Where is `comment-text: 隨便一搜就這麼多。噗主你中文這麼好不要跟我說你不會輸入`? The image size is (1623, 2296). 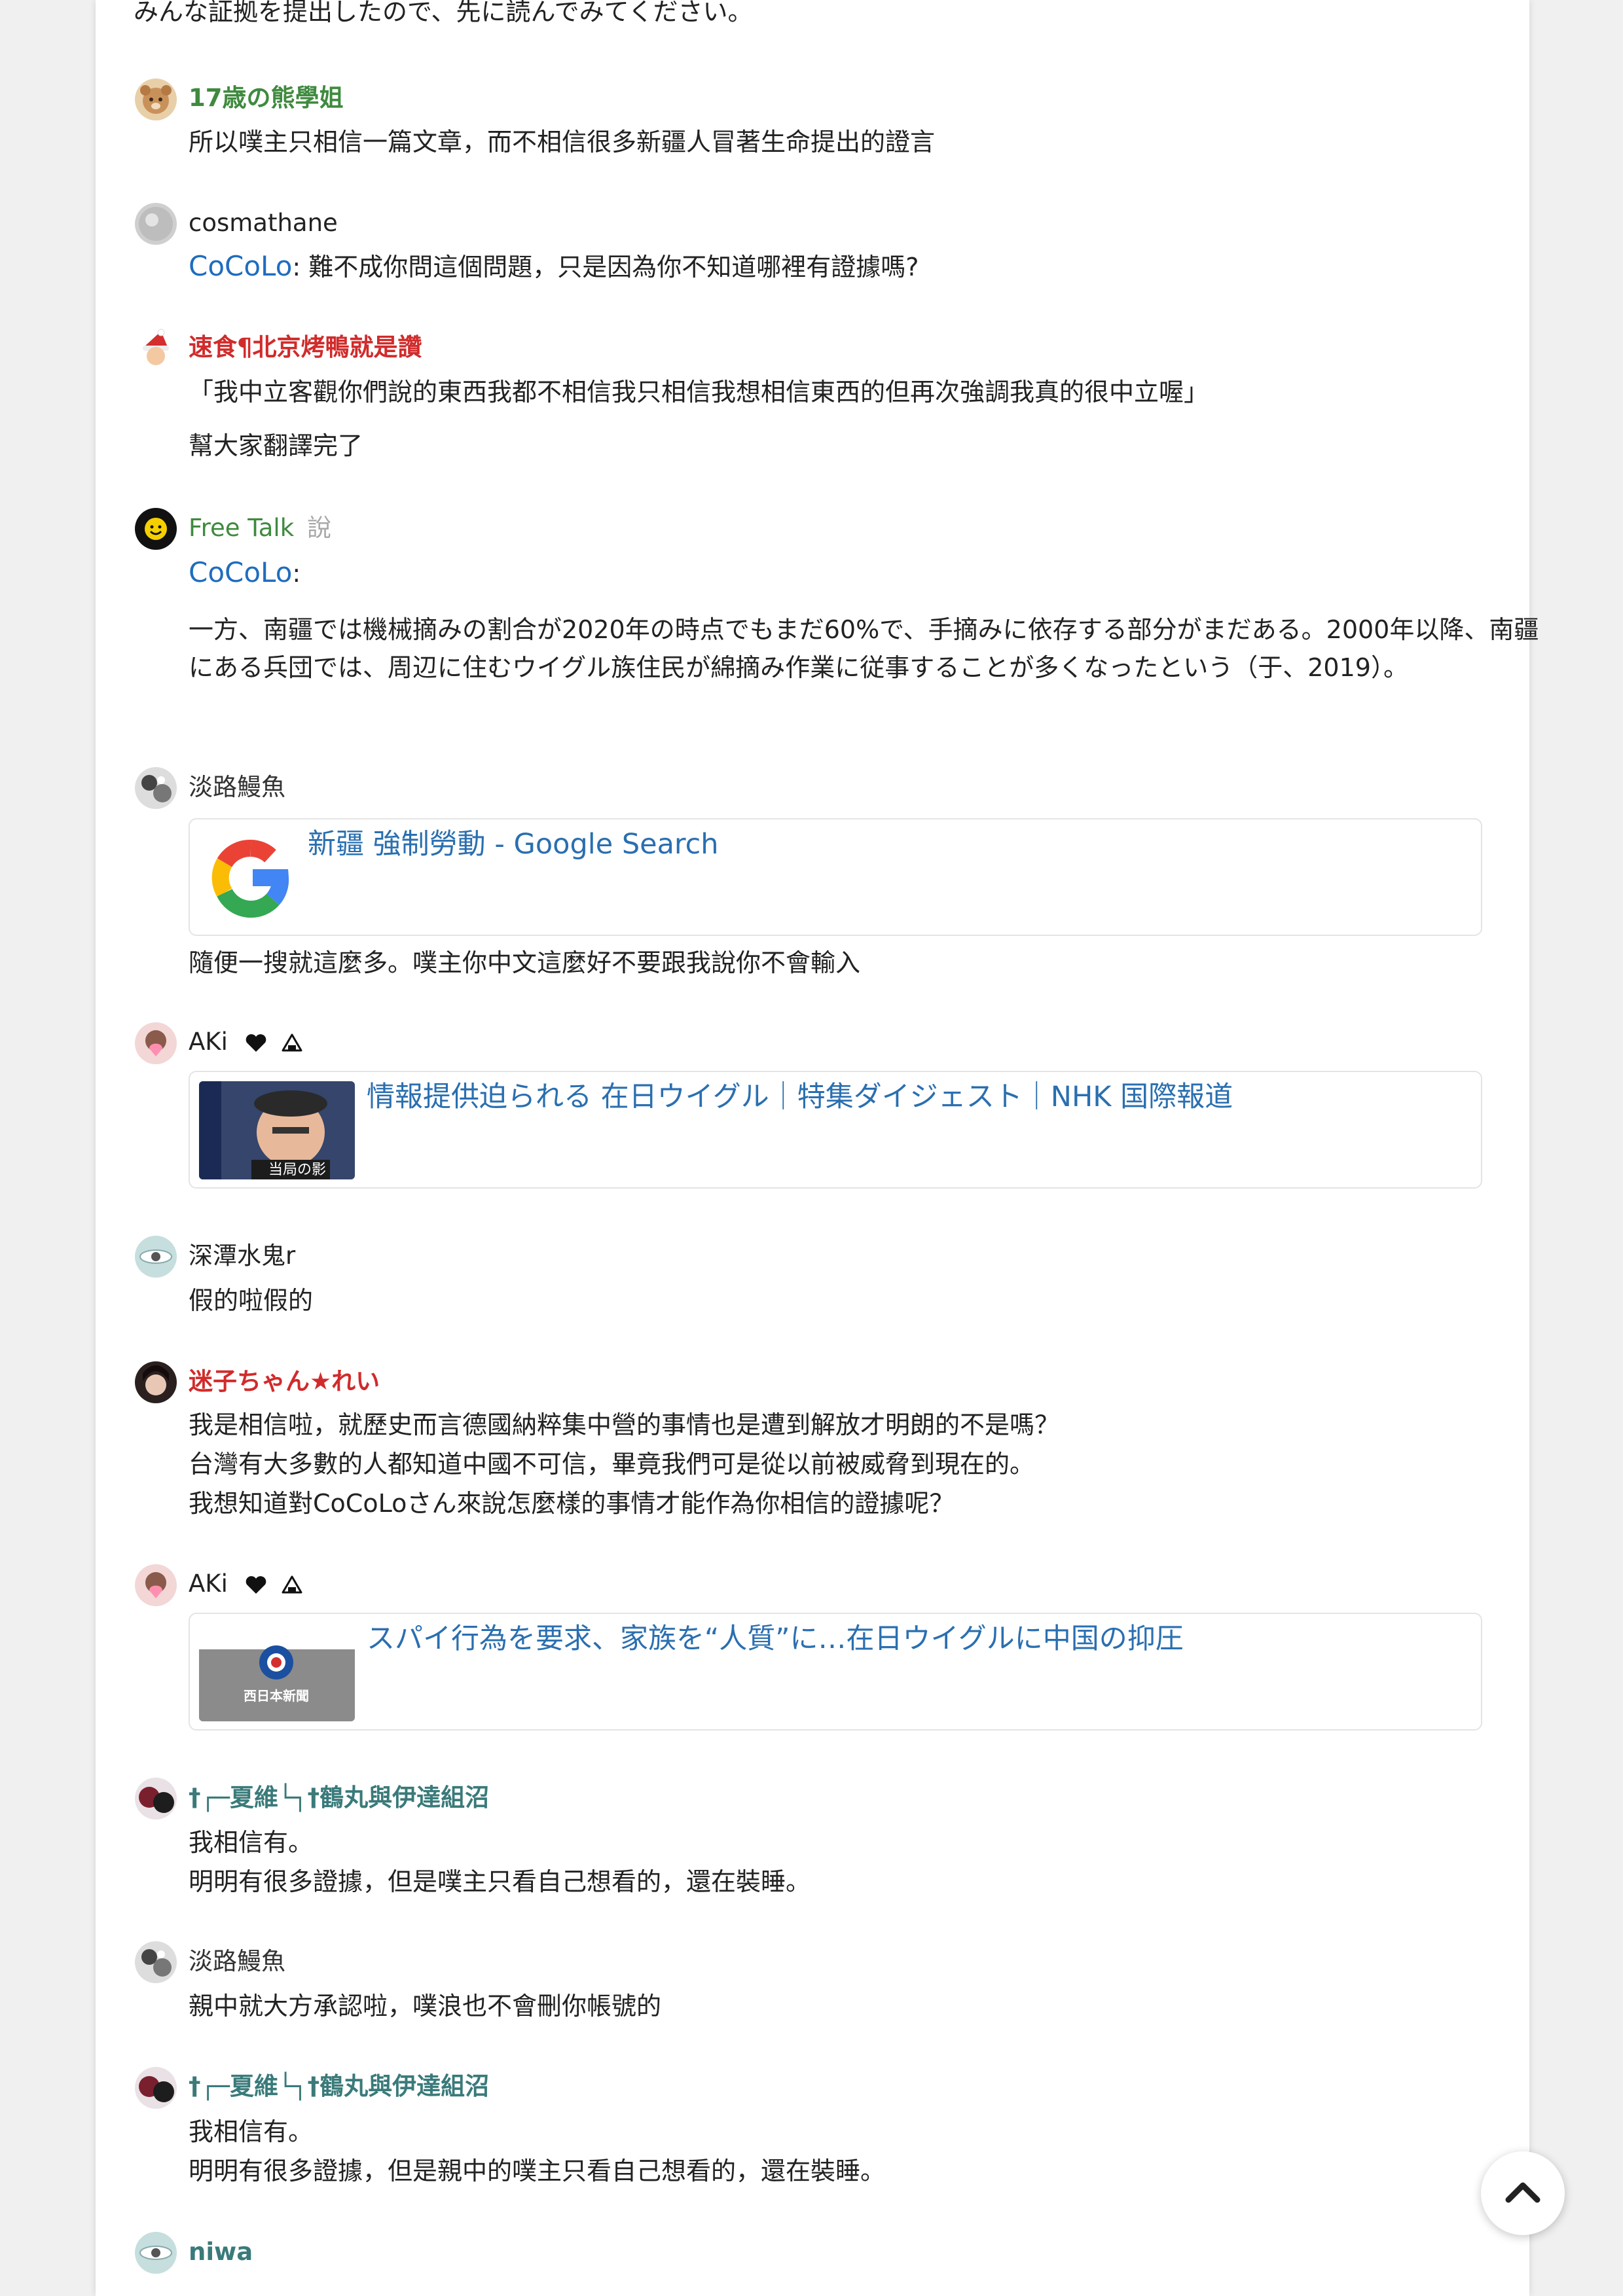
comment-text: 隨便一搜就這麼多。噗主你中文這麼好不要跟我說你不會輸入 is located at coordinates (525, 962).